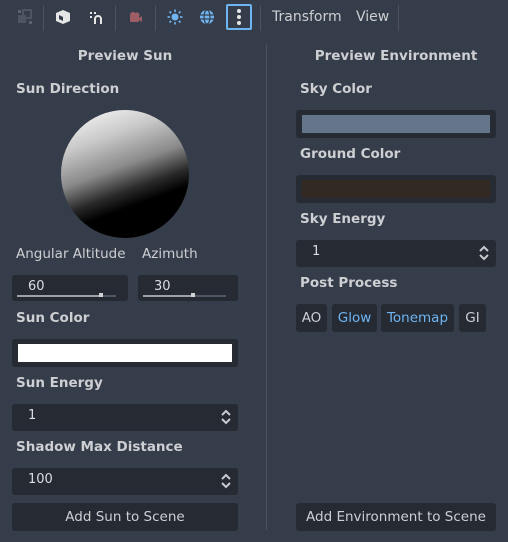 The width and height of the screenshot is (508, 542). What do you see at coordinates (343, 219) in the screenshot?
I see `sky-energy-label: Sky Energy` at bounding box center [343, 219].